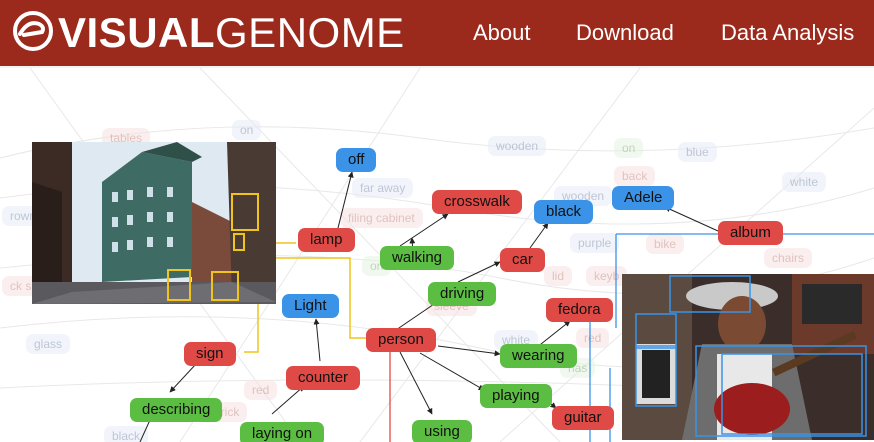 The width and height of the screenshot is (874, 442). Describe the element at coordinates (583, 418) in the screenshot. I see `graph-node-guitar: guitar` at that location.